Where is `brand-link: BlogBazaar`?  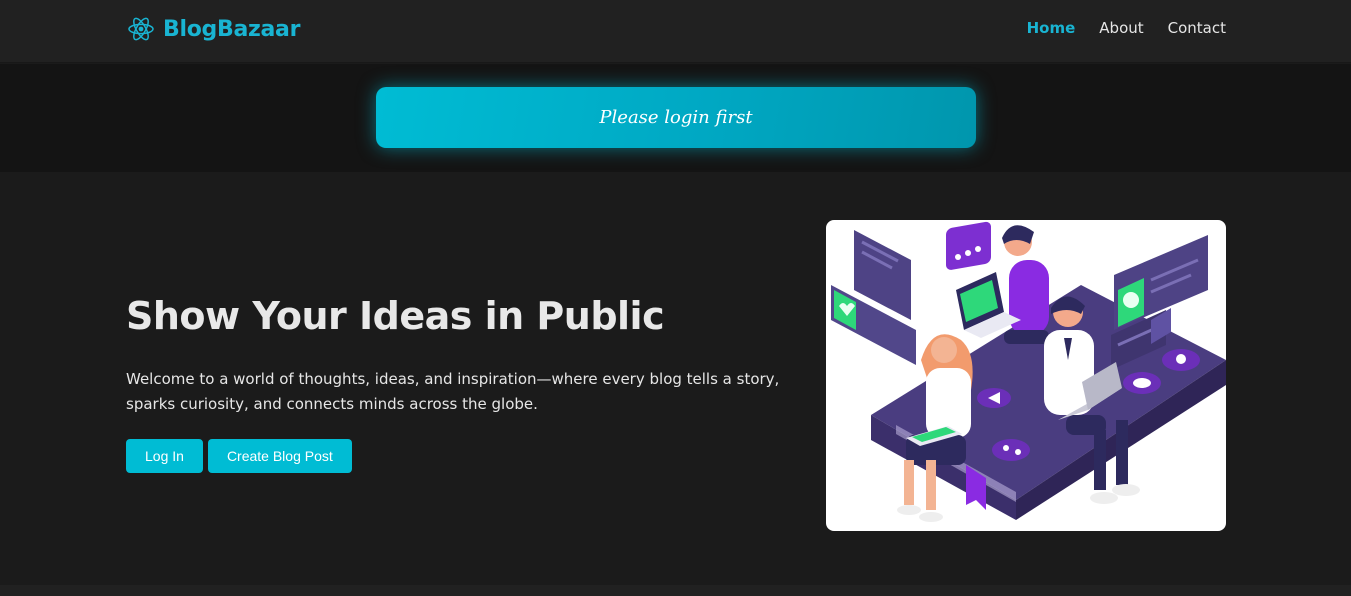 brand-link: BlogBazaar is located at coordinates (213, 29).